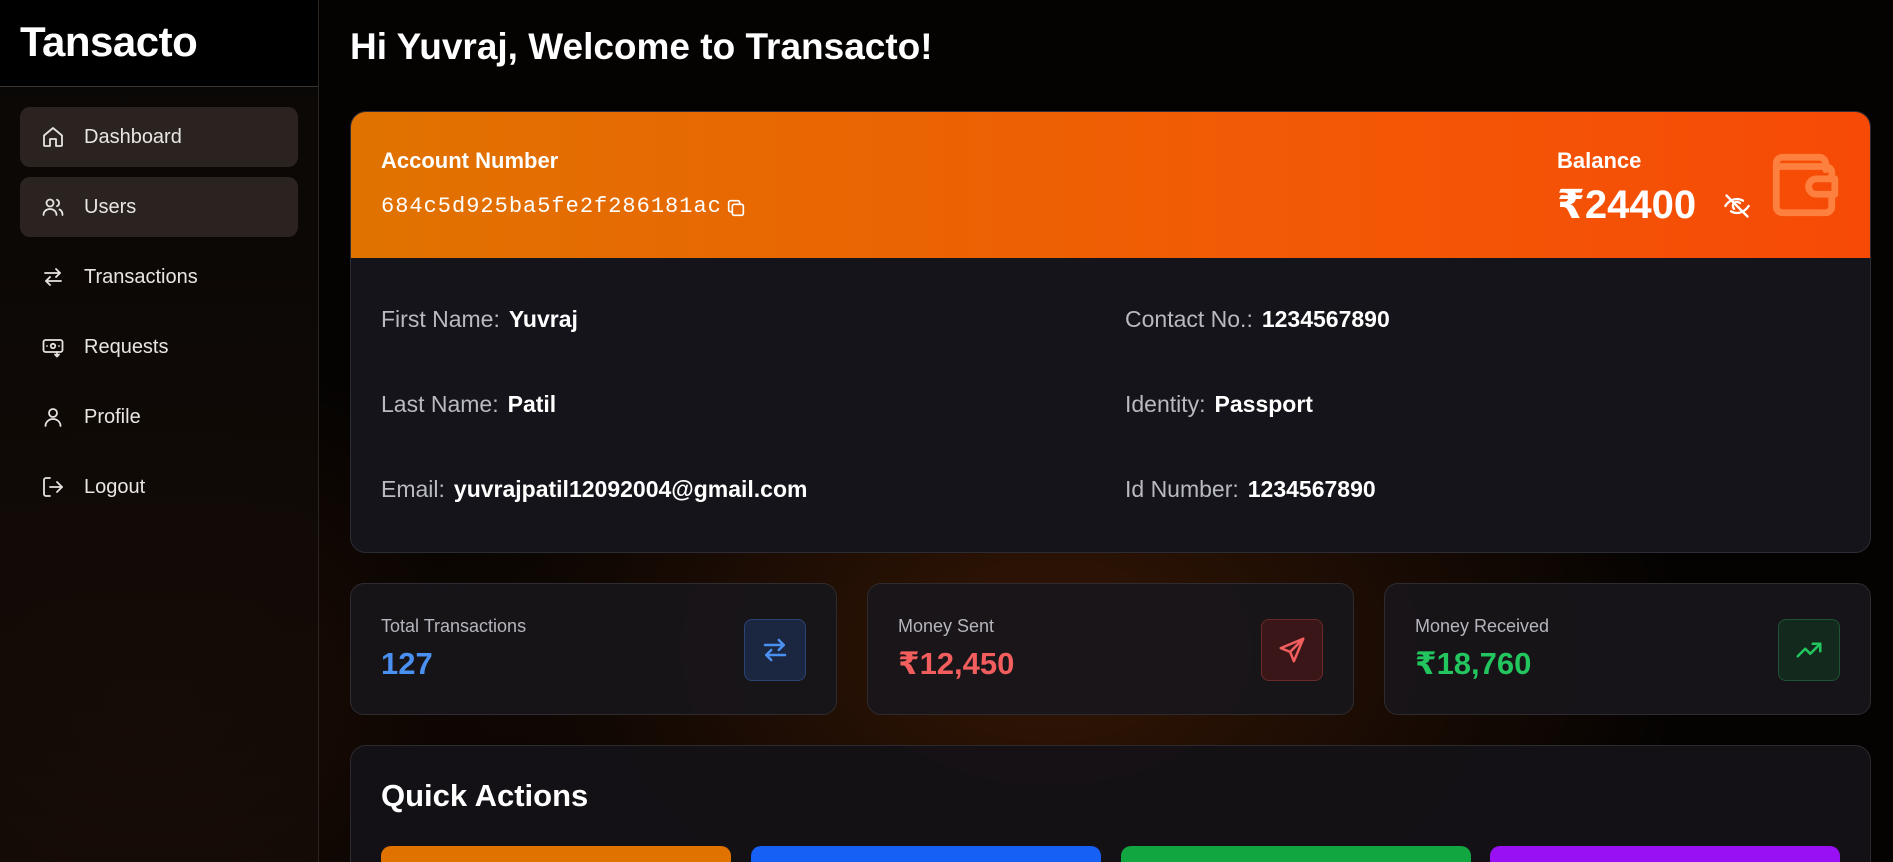 The image size is (1893, 862). I want to click on copy-icon, so click(736, 208).